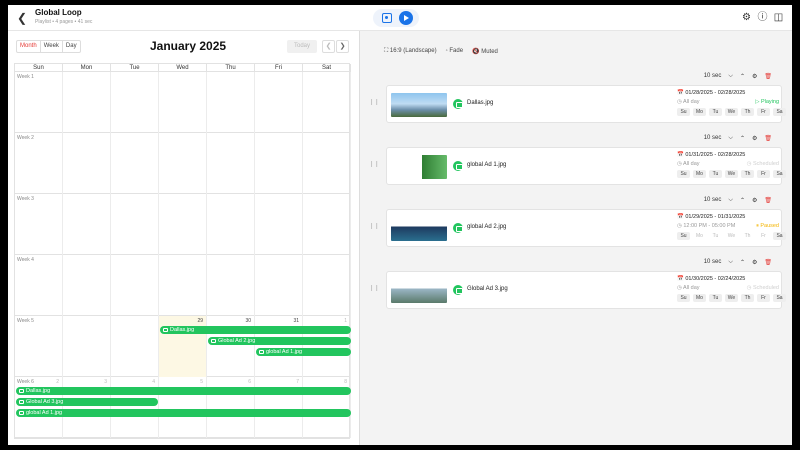 This screenshot has height=450, width=800. I want to click on play-icon, so click(406, 18).